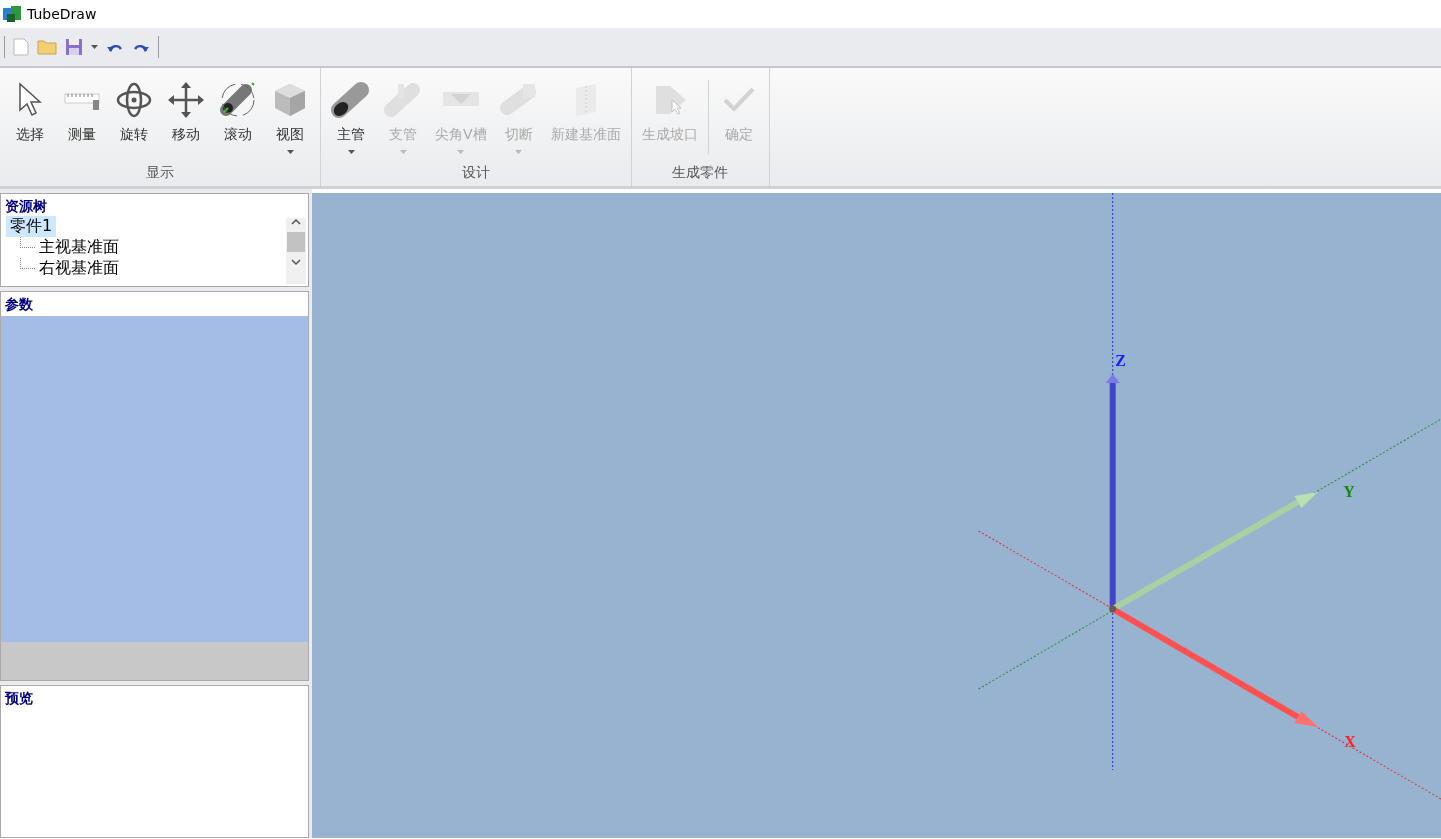 This screenshot has height=839, width=1441. What do you see at coordinates (1113, 609) in the screenshot?
I see `origin-point` at bounding box center [1113, 609].